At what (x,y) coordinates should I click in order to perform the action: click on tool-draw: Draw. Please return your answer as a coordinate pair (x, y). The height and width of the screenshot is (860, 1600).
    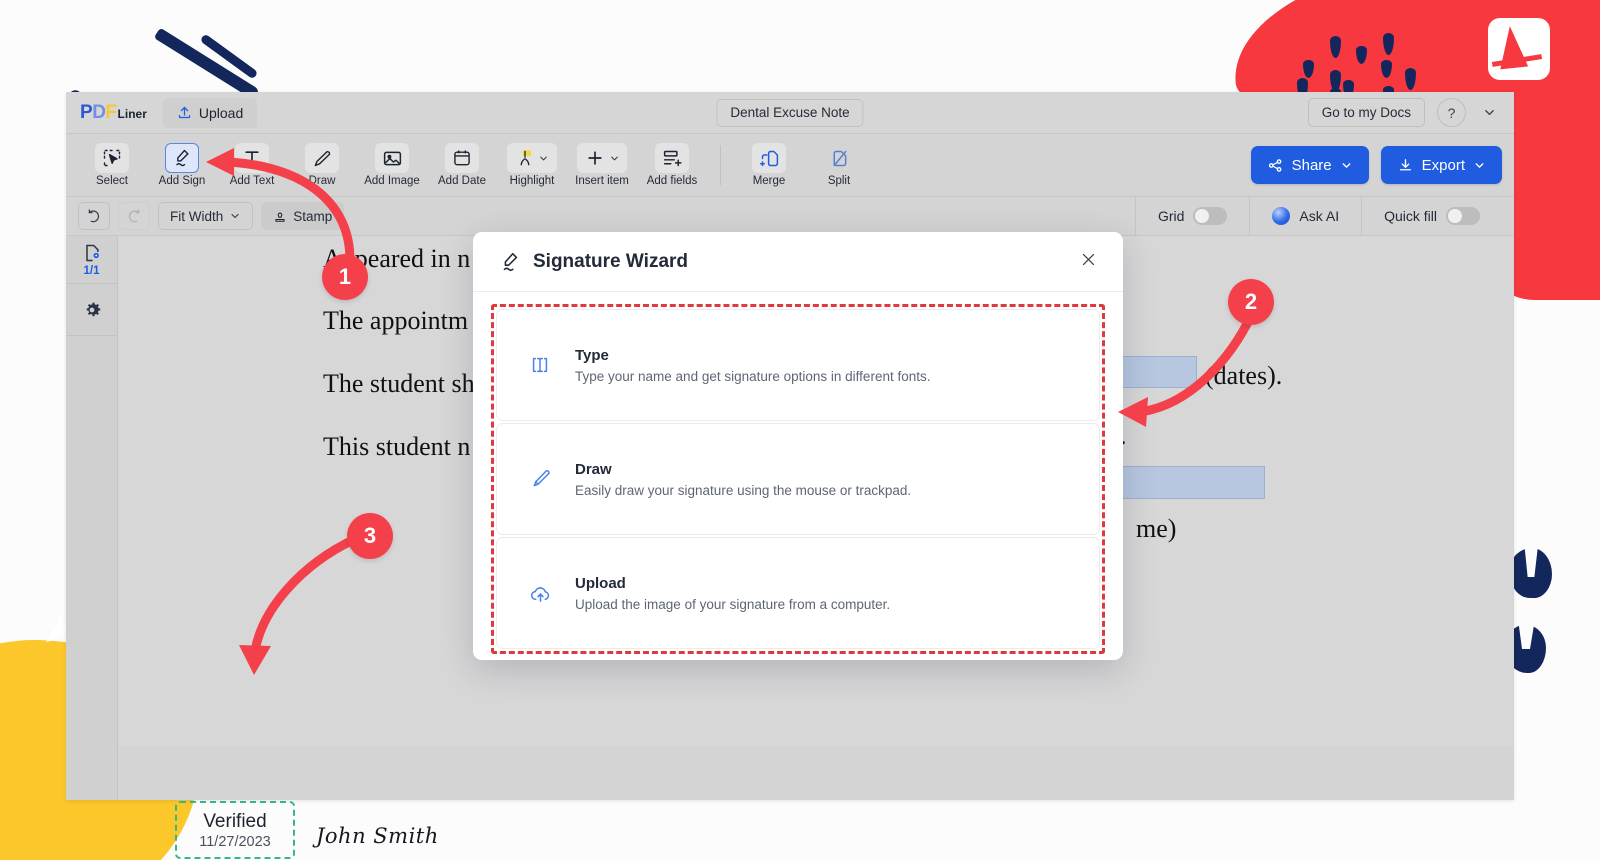
    Looking at the image, I should click on (322, 165).